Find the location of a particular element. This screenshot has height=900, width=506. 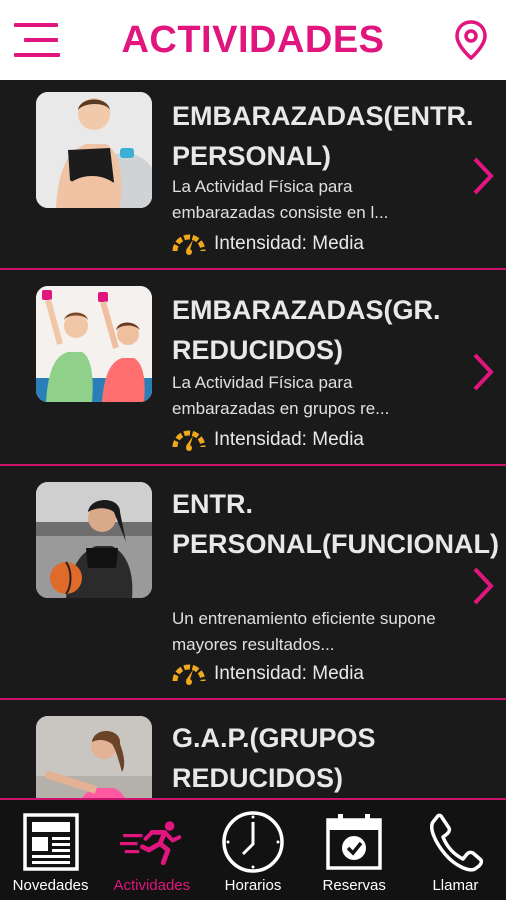

app-header: ACTIVIDADES is located at coordinates (253, 40).